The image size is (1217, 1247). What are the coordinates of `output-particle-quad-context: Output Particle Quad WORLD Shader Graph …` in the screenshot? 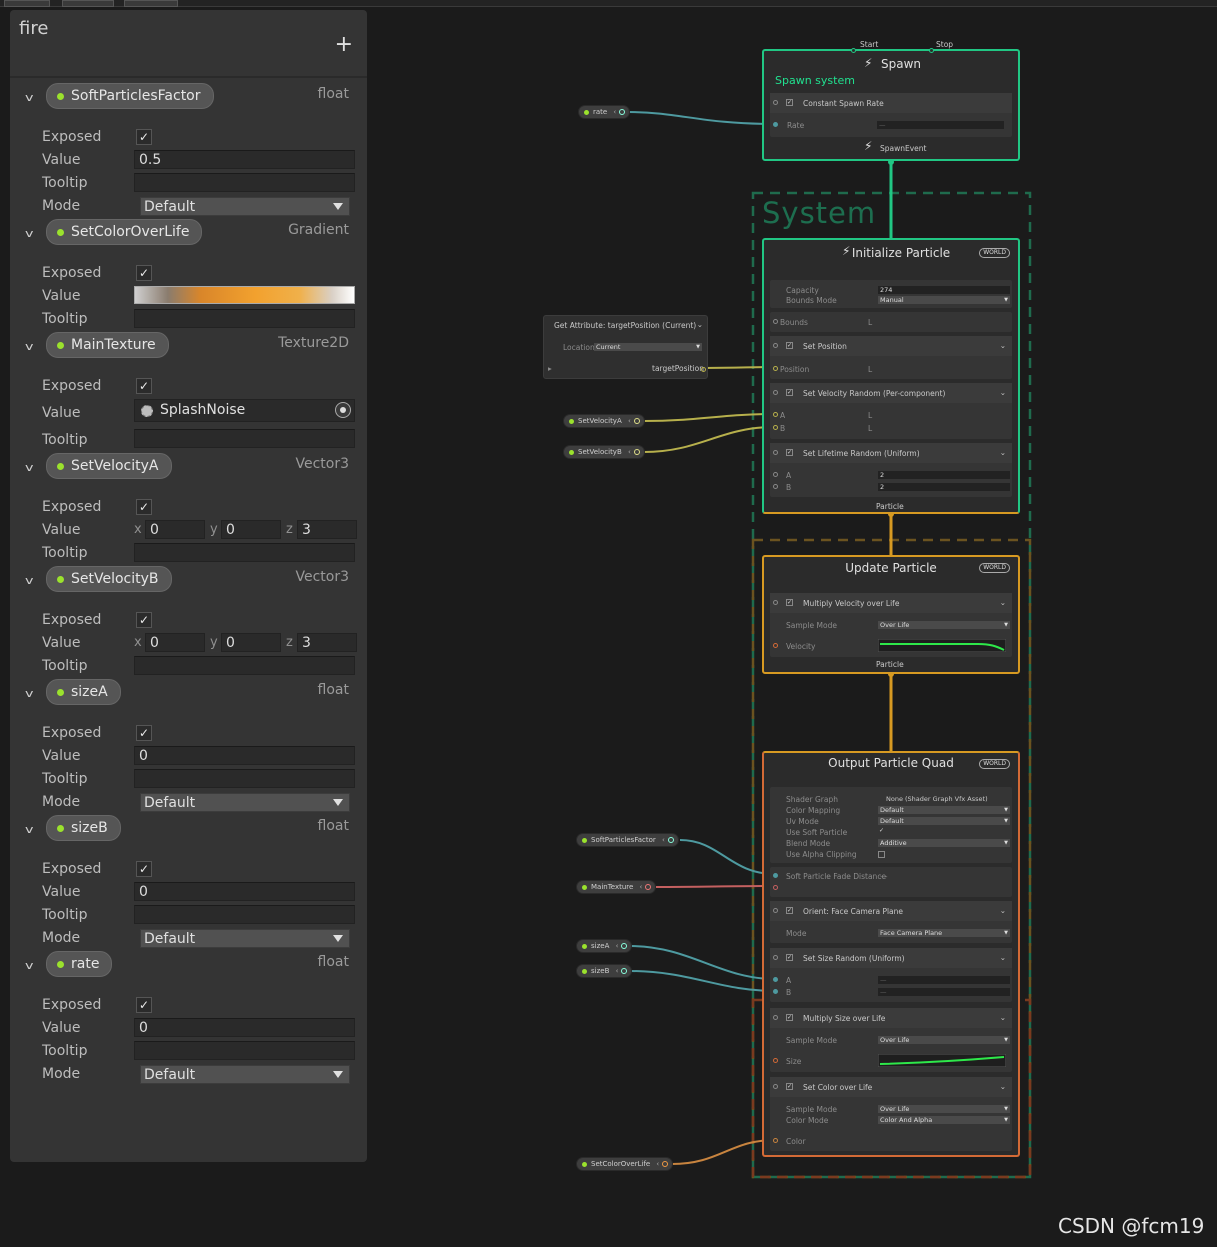 It's located at (891, 954).